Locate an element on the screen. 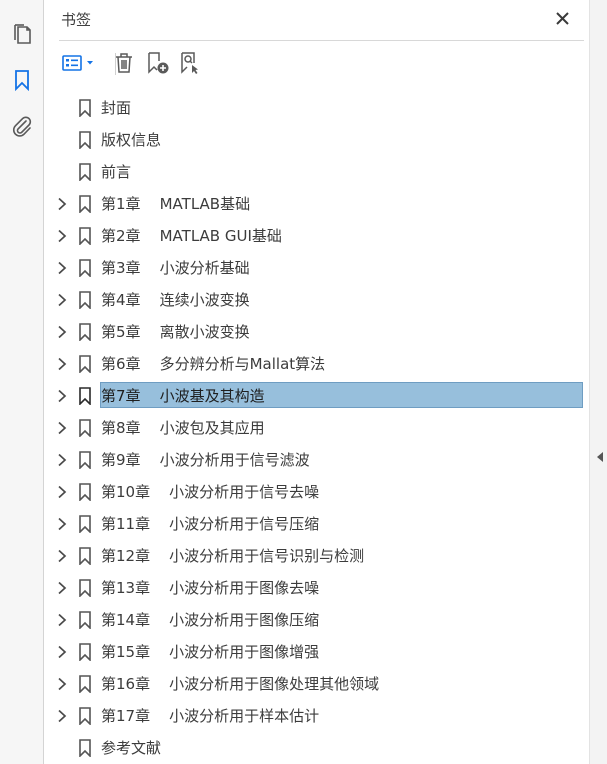  header-divider is located at coordinates (321, 40).